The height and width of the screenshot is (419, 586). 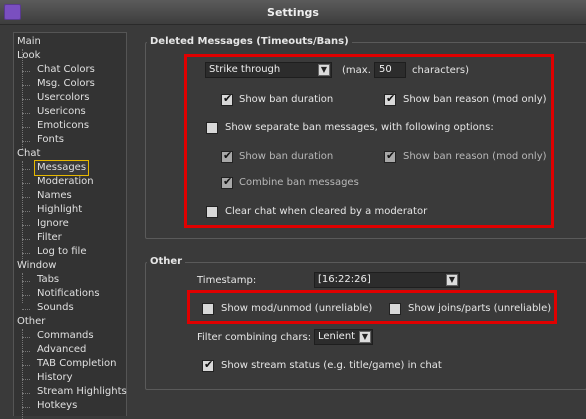 I want to click on sidebar-item-history: History, so click(x=55, y=378).